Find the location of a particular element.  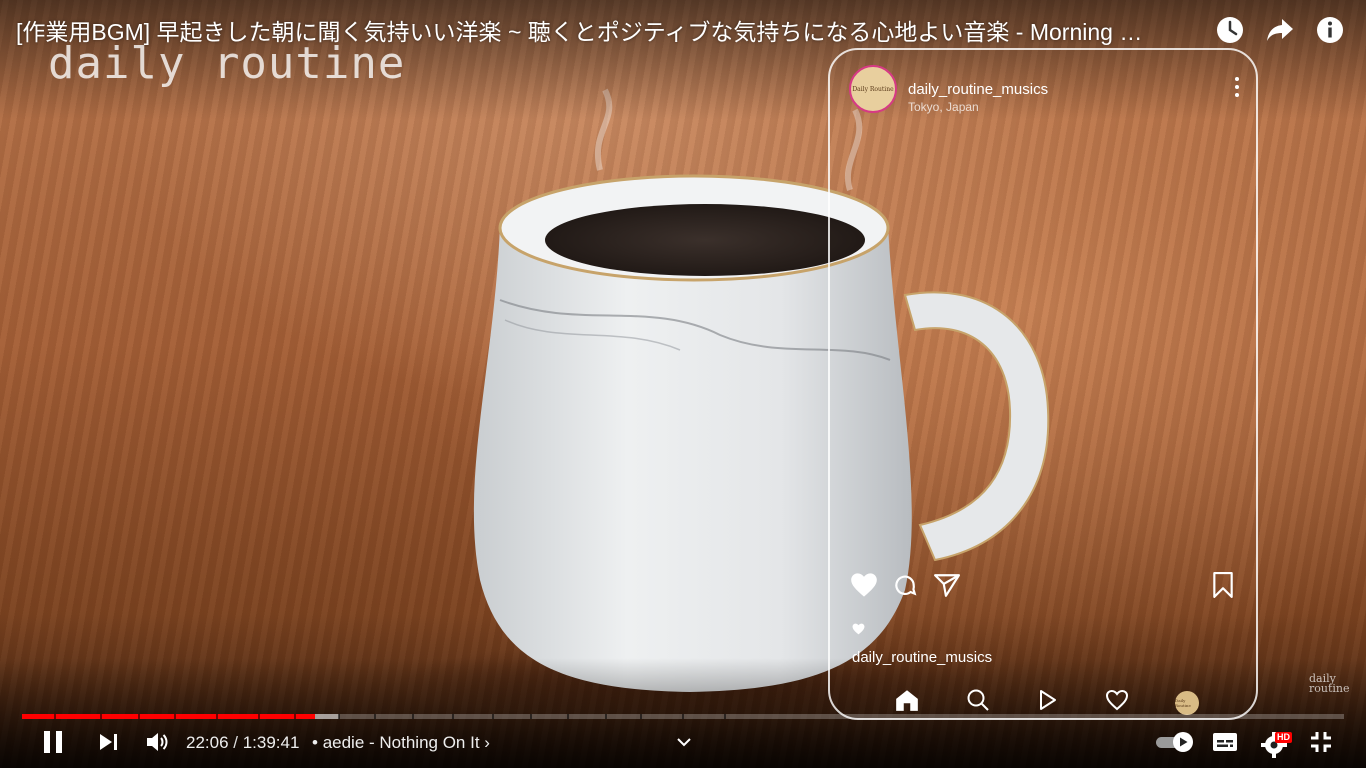

share-icon is located at coordinates (1280, 32).